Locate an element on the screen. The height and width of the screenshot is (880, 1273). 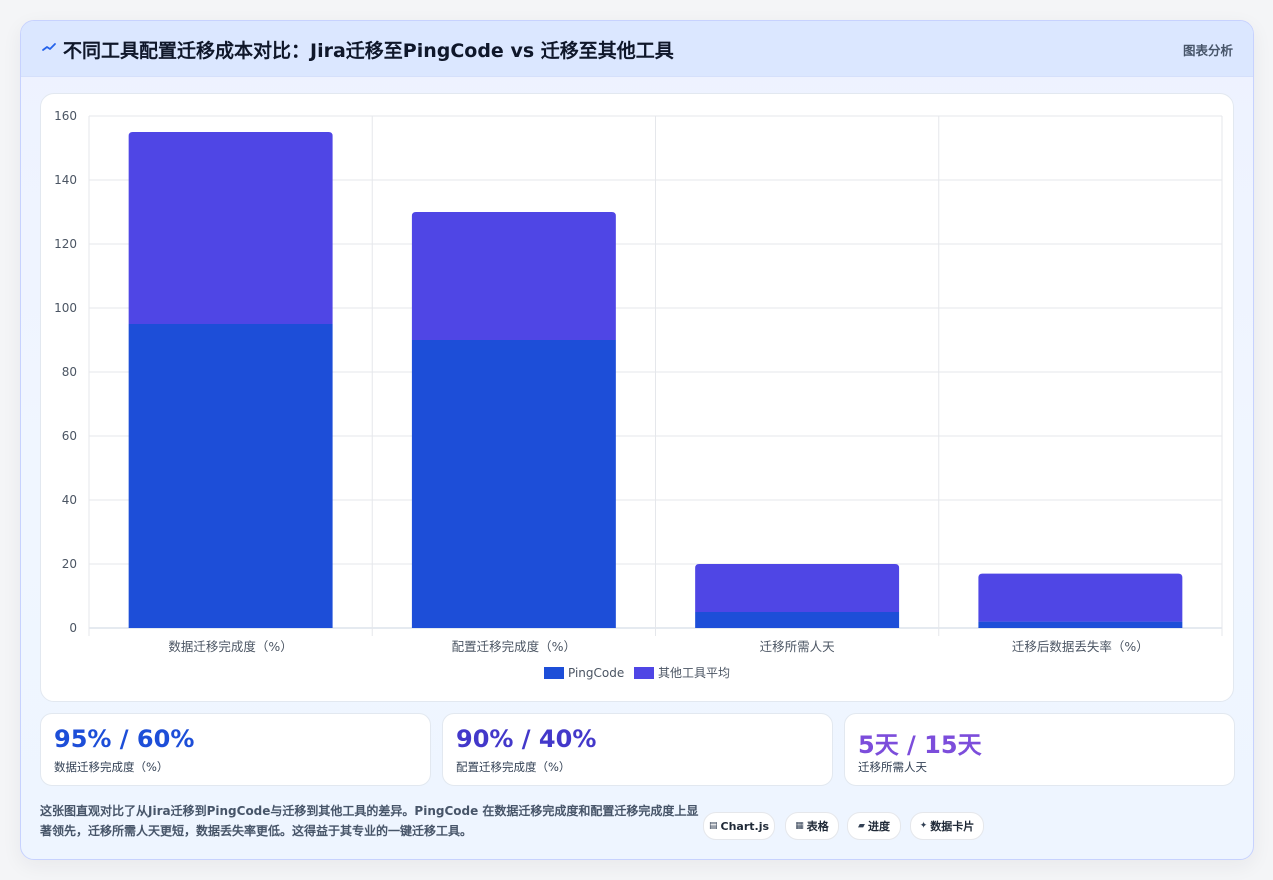
stat-label: 配置迁移完成度（%） is located at coordinates (513, 767).